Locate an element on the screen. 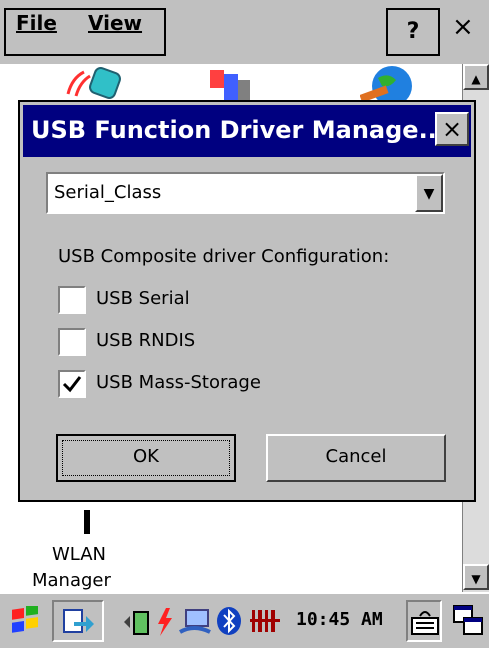  usb-serial-label: USB Serial is located at coordinates (143, 298).